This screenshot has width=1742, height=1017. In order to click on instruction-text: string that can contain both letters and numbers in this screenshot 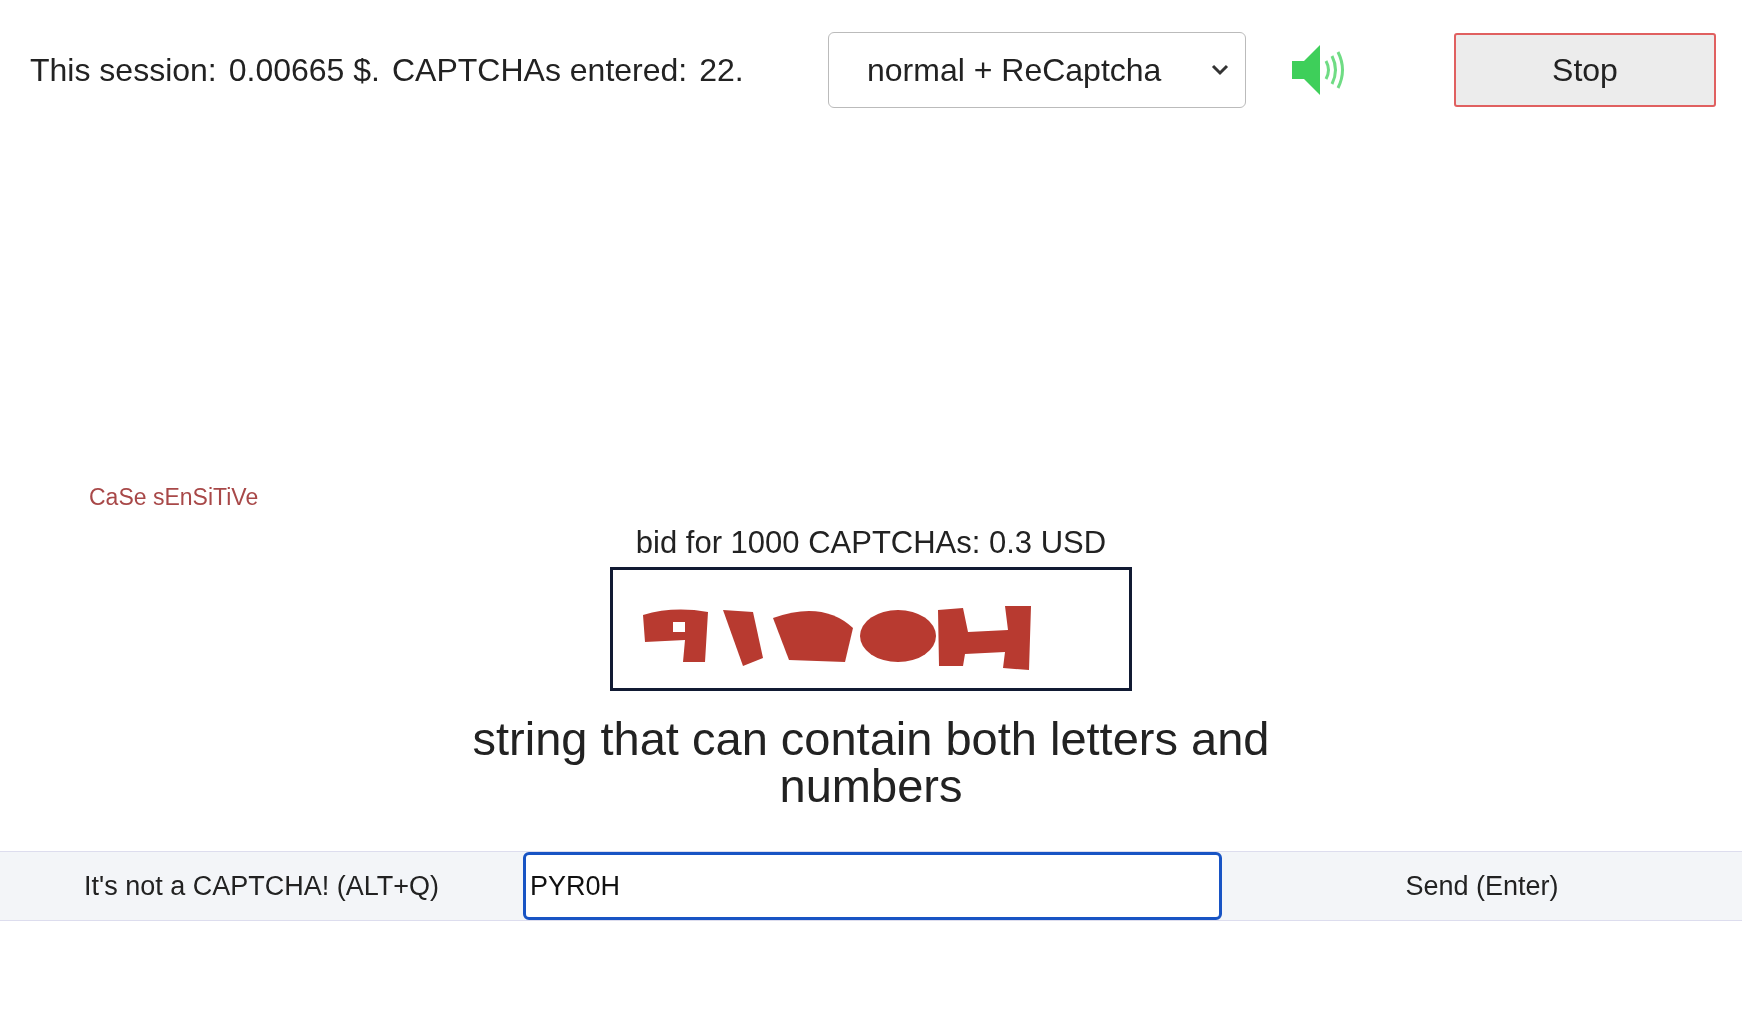, I will do `click(871, 762)`.